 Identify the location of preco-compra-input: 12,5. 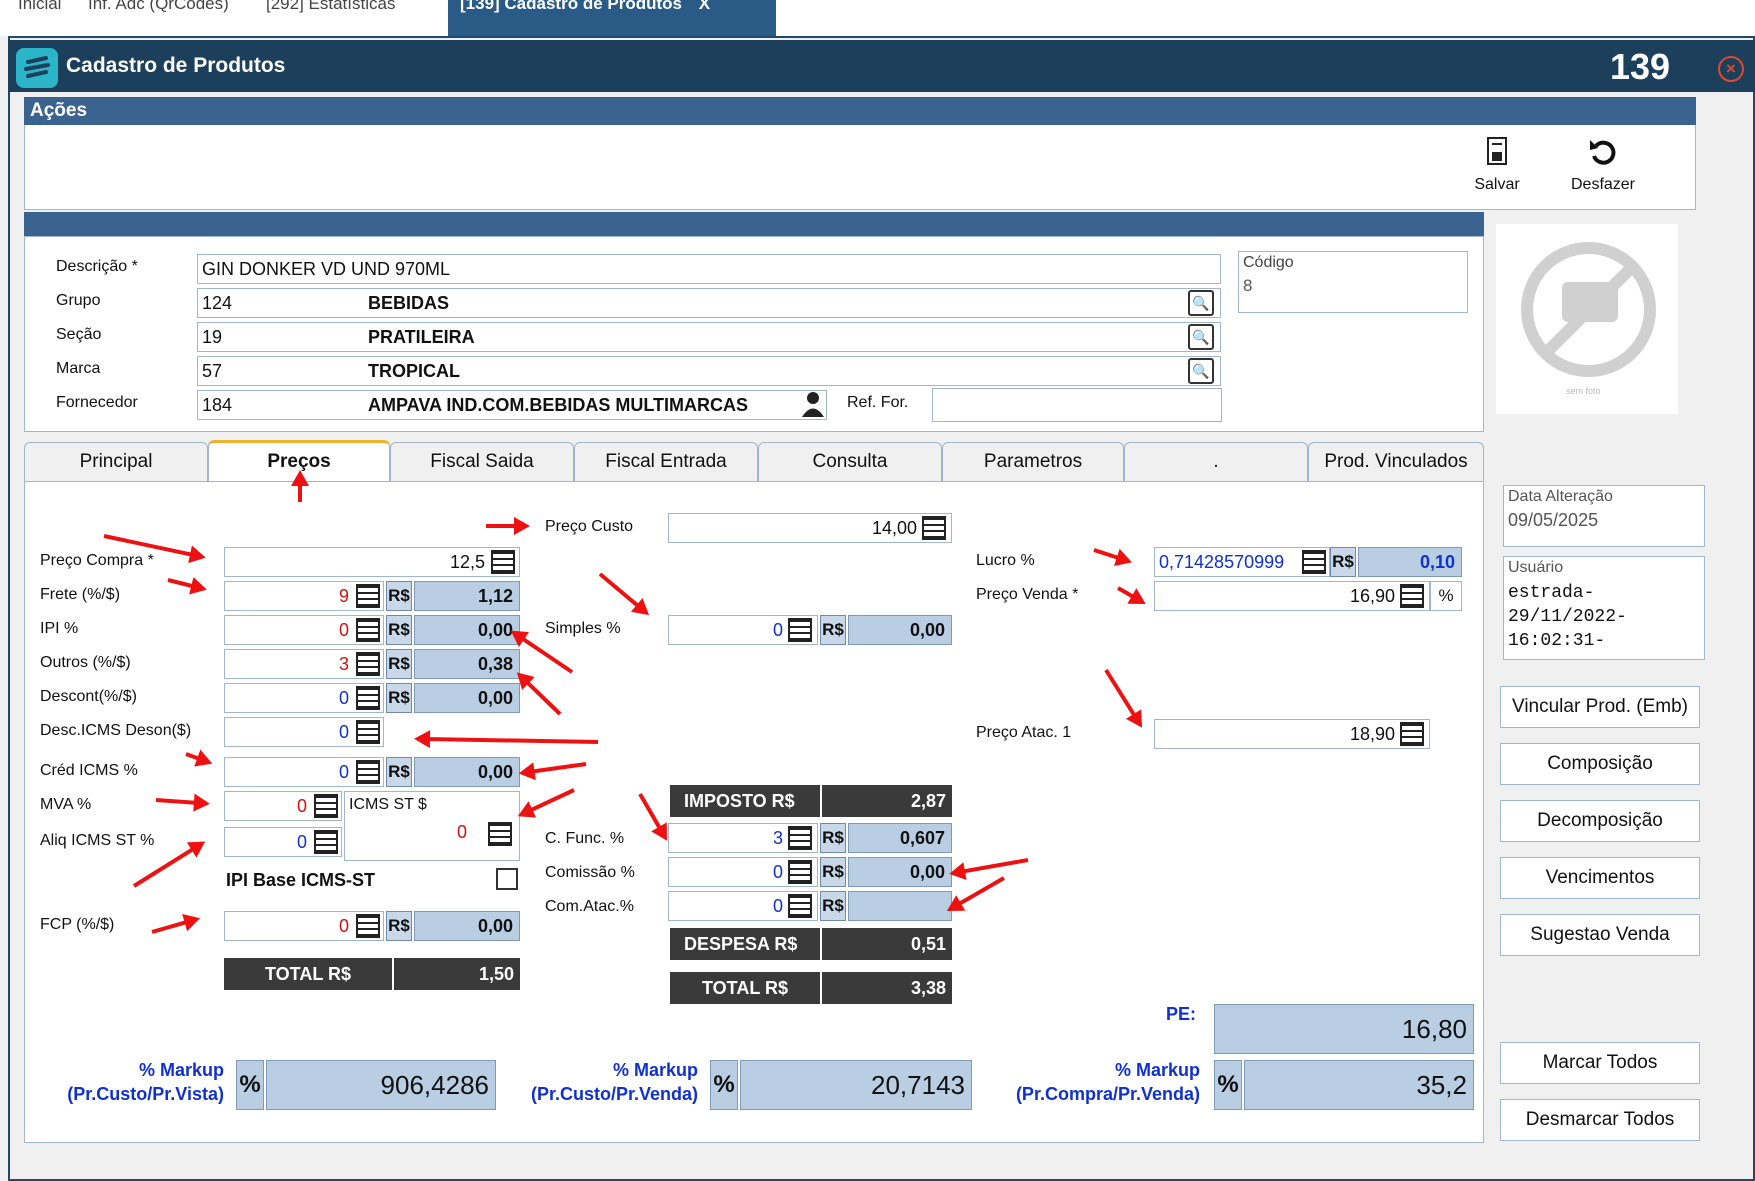
(372, 562).